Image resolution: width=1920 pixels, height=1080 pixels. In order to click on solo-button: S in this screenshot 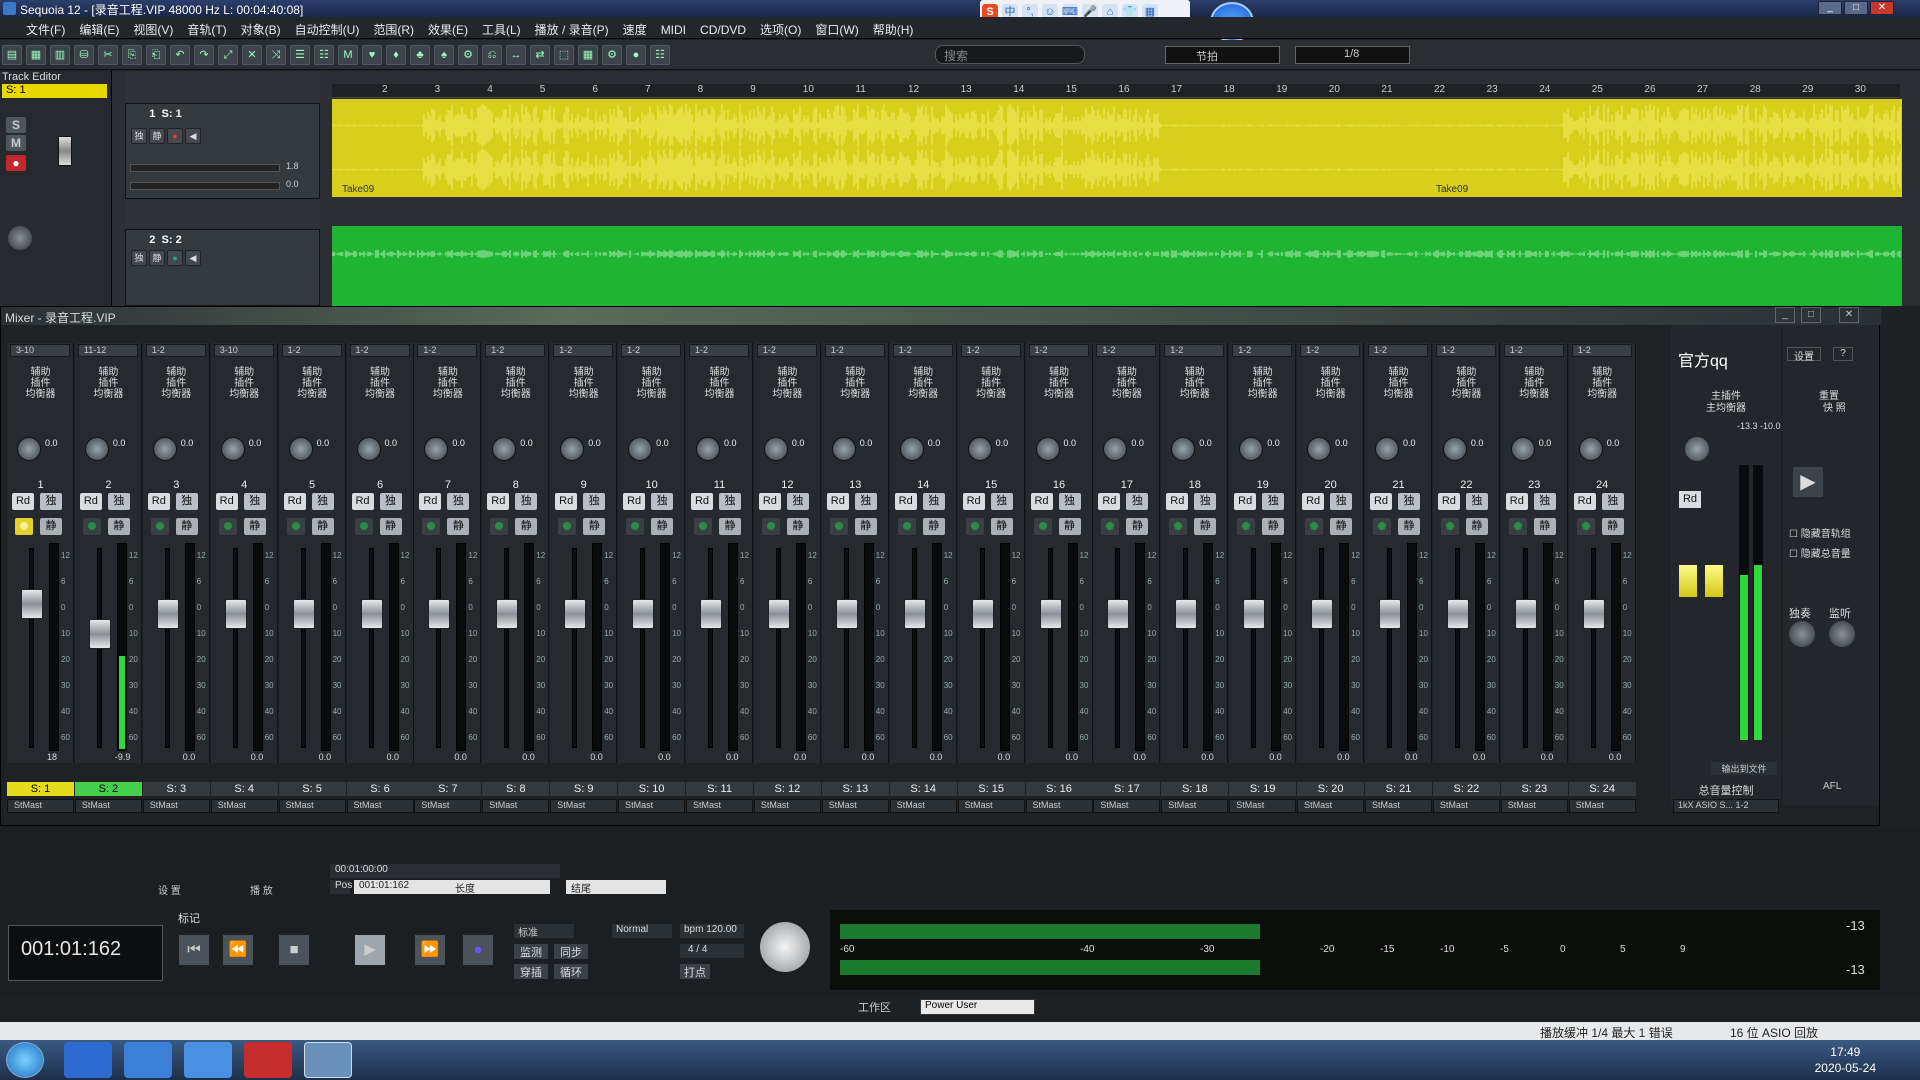, I will do `click(16, 125)`.